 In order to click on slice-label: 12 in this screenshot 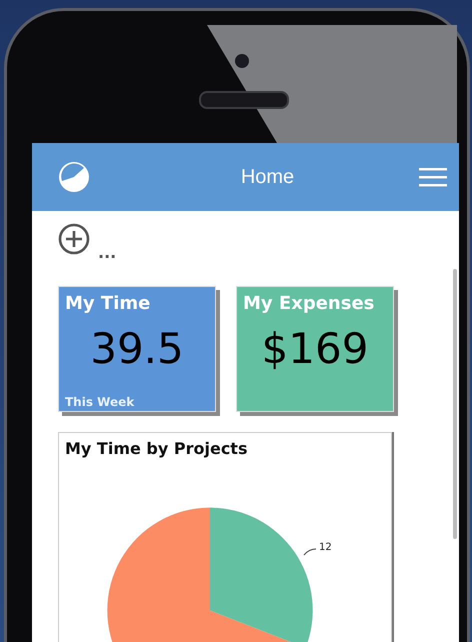, I will do `click(325, 547)`.